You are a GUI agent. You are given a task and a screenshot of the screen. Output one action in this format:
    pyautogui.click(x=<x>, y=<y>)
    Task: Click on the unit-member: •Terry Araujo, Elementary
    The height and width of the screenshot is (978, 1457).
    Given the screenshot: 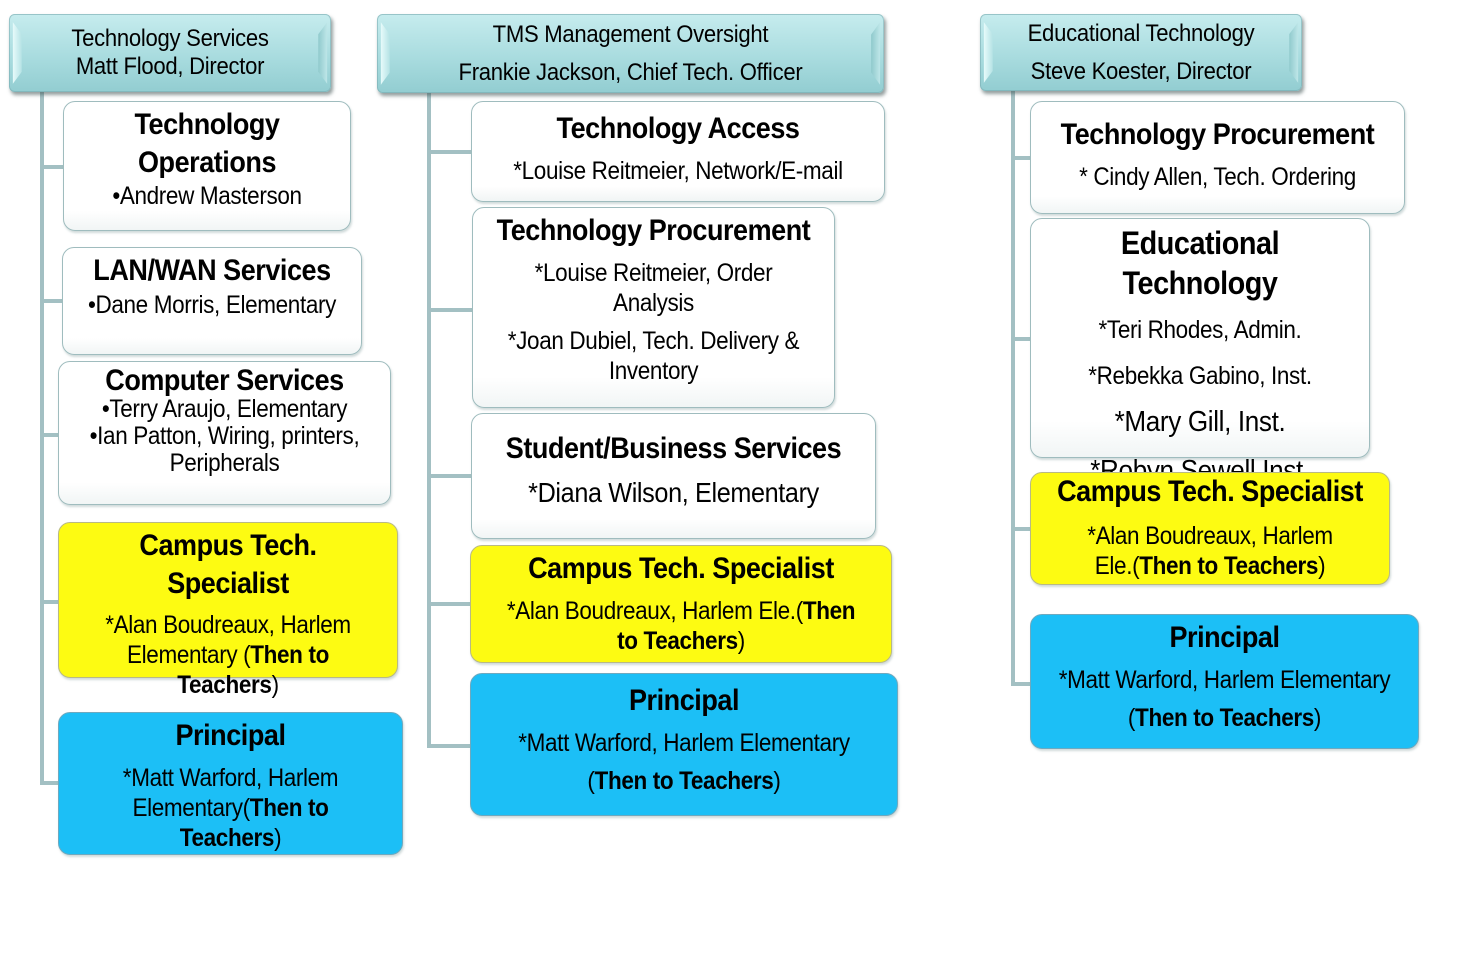 What is the action you would take?
    pyautogui.click(x=224, y=409)
    